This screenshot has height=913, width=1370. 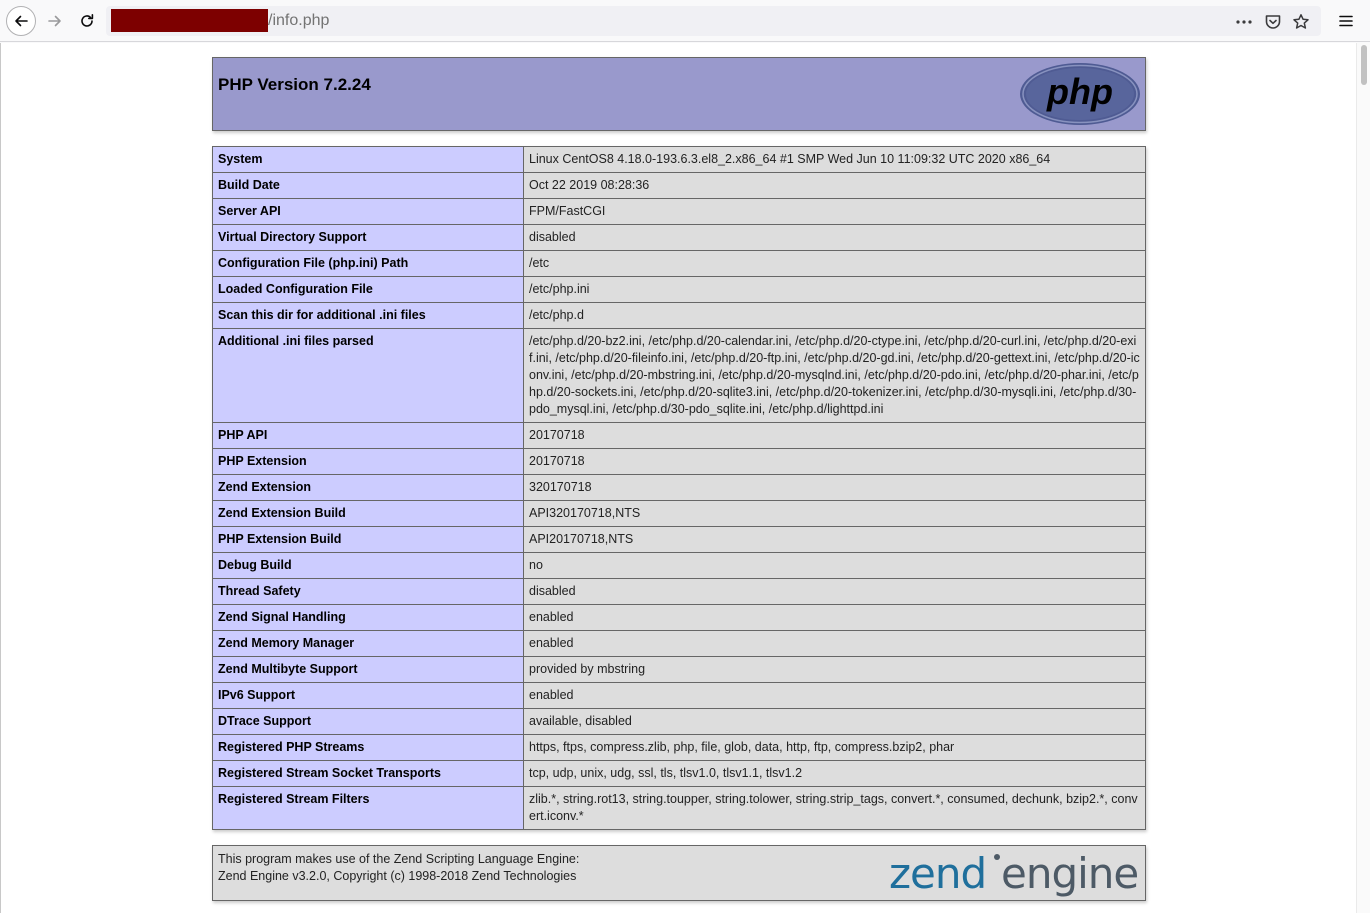 I want to click on forward-arrow-icon, so click(x=54, y=21).